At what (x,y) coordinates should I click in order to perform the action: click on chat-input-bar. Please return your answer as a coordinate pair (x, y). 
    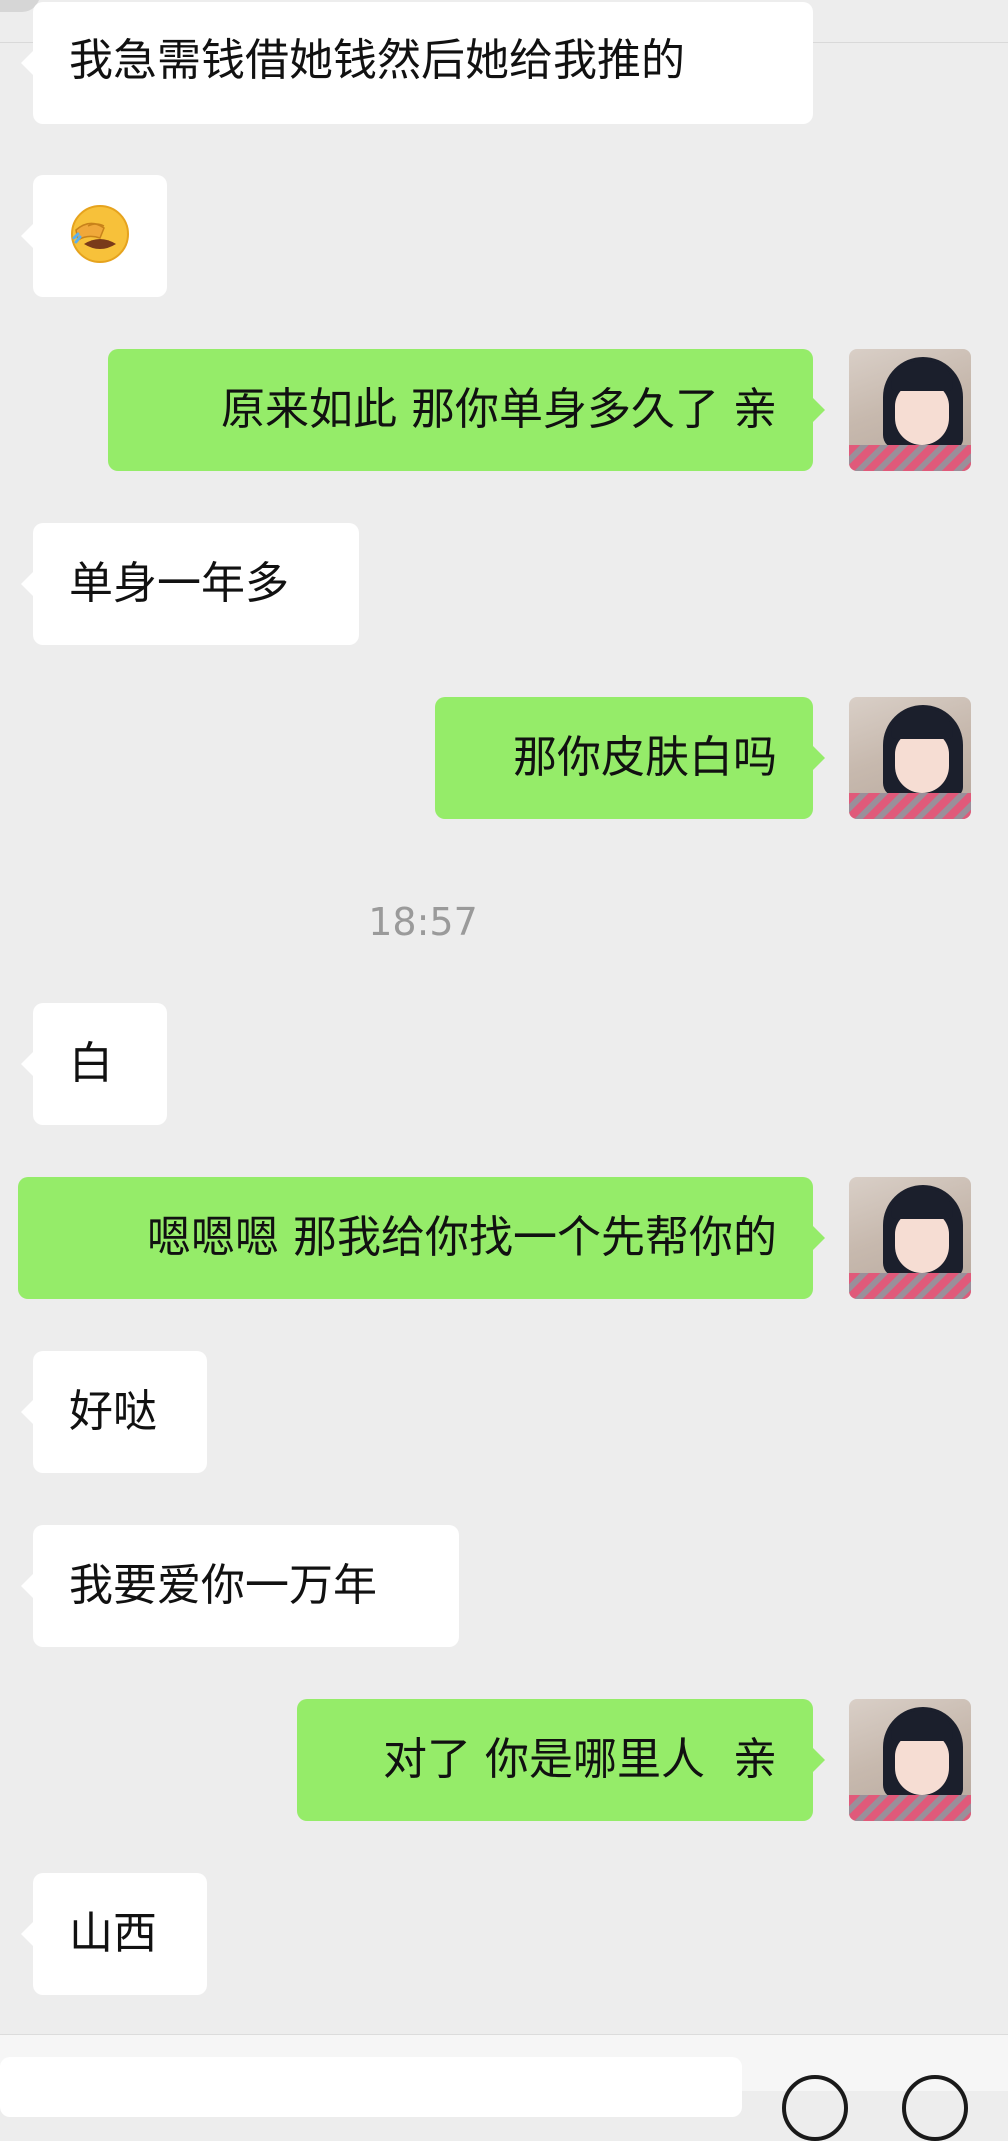
    Looking at the image, I should click on (504, 2087).